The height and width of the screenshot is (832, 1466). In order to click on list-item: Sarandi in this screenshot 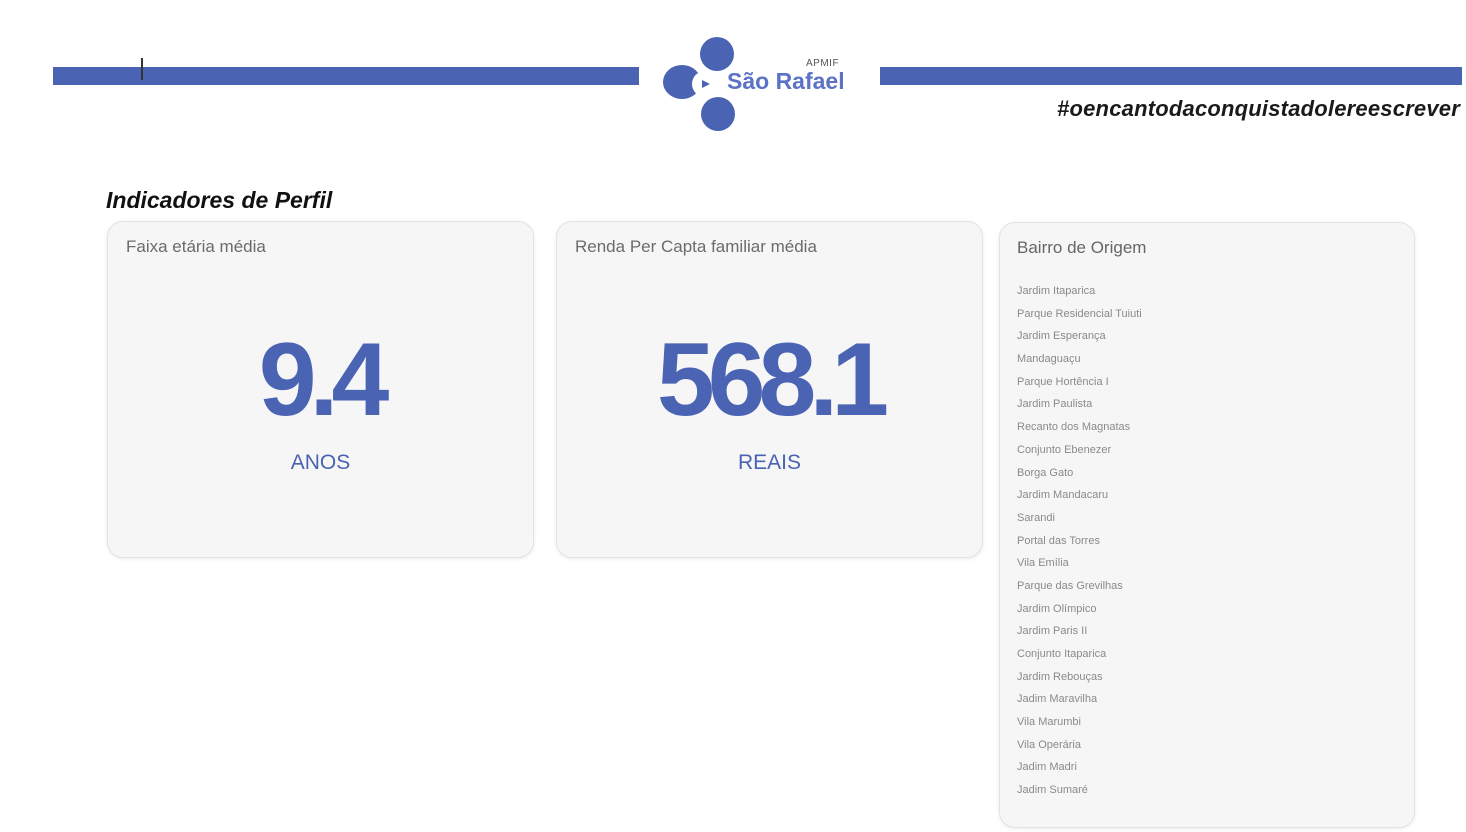, I will do `click(1036, 517)`.